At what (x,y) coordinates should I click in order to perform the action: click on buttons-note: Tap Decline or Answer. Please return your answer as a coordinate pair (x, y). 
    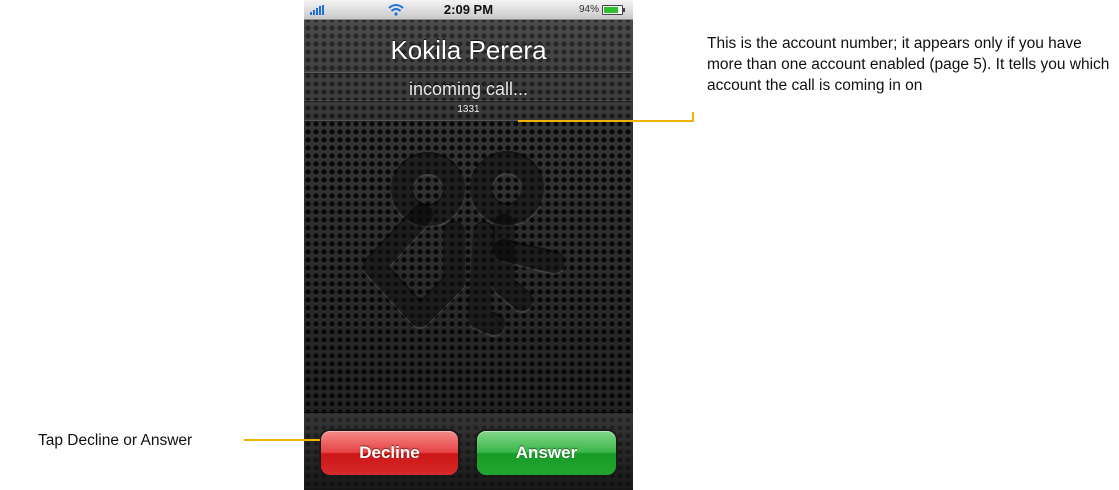
    Looking at the image, I should click on (115, 440).